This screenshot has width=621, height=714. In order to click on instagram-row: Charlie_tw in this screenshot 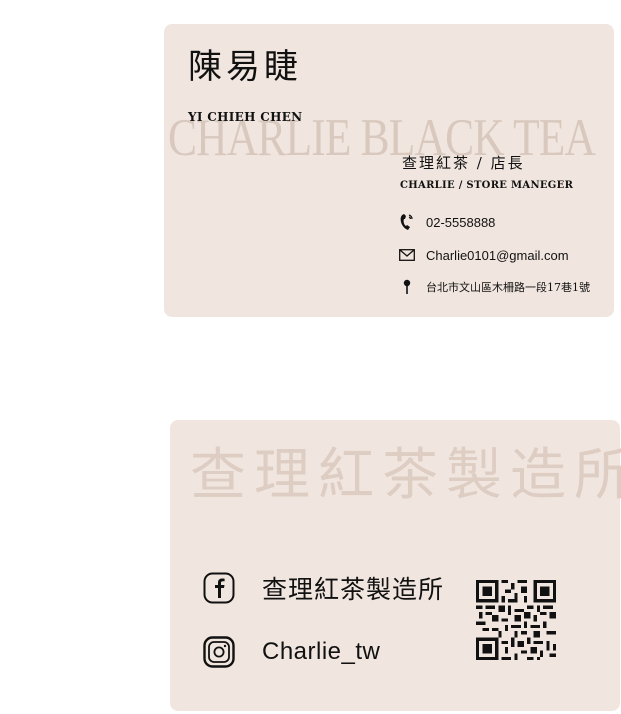, I will do `click(291, 652)`.